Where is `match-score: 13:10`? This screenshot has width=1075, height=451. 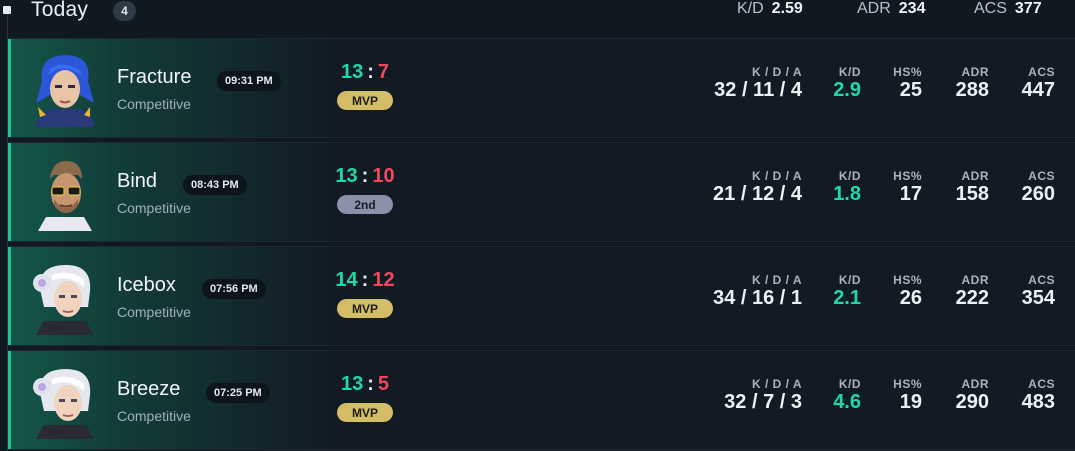 match-score: 13:10 is located at coordinates (365, 176).